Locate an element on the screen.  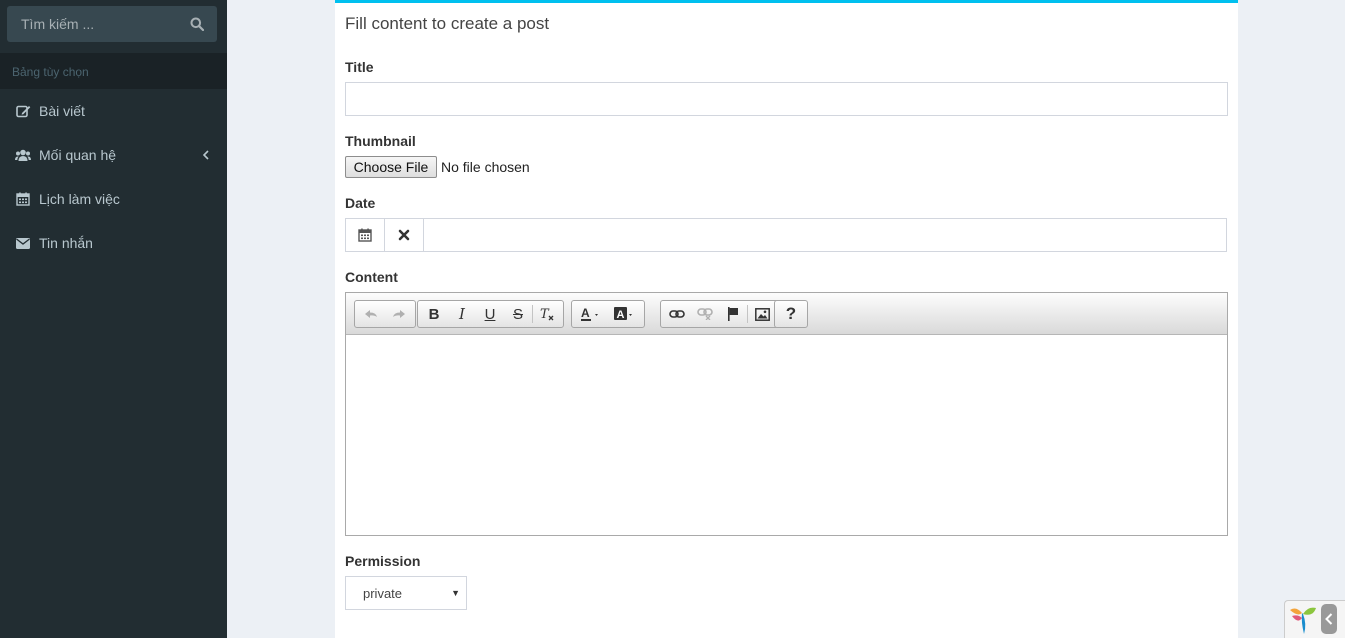
search-button is located at coordinates (197, 24).